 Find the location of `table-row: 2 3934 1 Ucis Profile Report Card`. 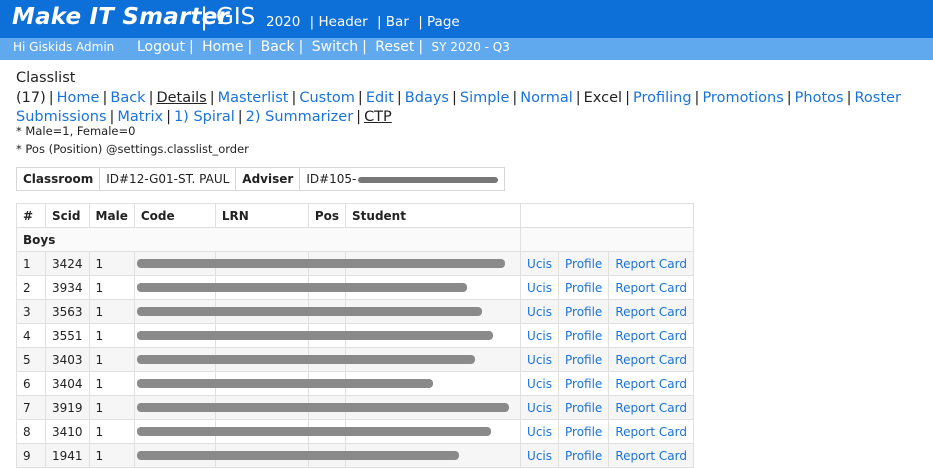

table-row: 2 3934 1 Ucis Profile Report Card is located at coordinates (355, 287).